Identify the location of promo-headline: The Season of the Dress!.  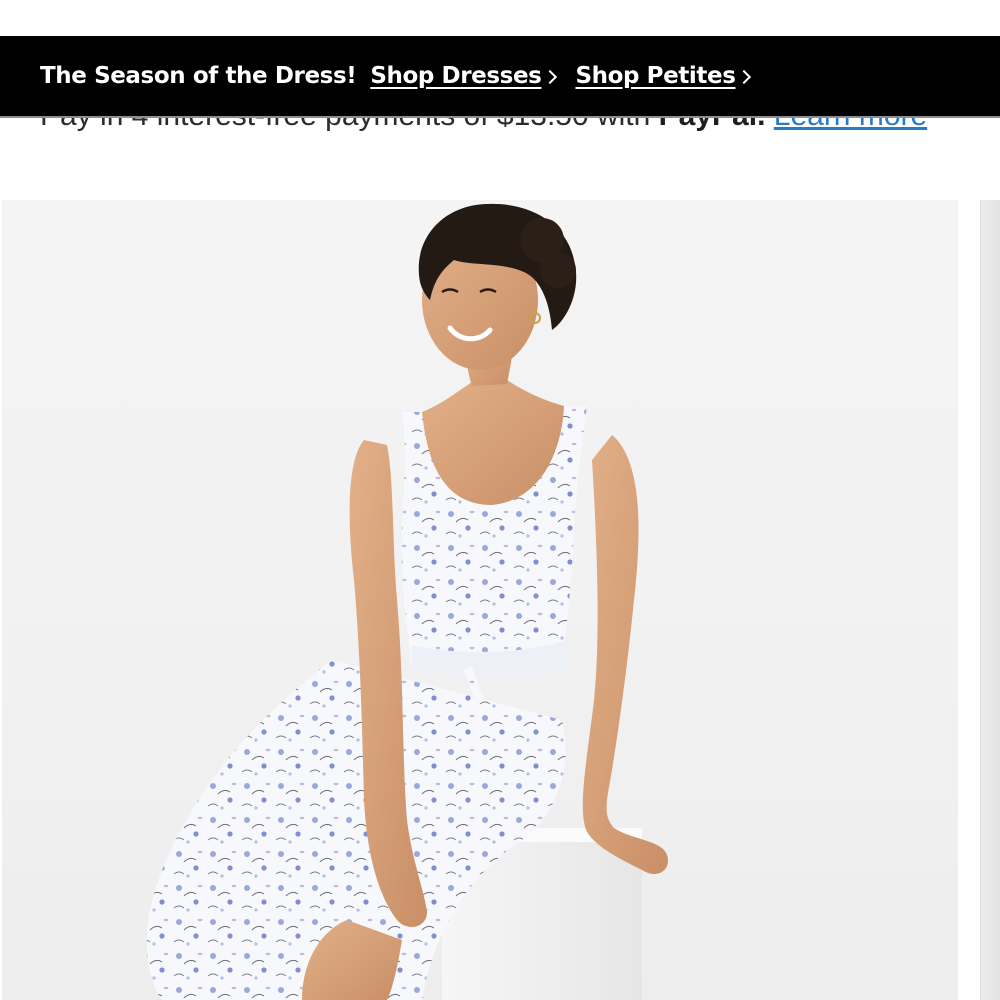
(198, 76).